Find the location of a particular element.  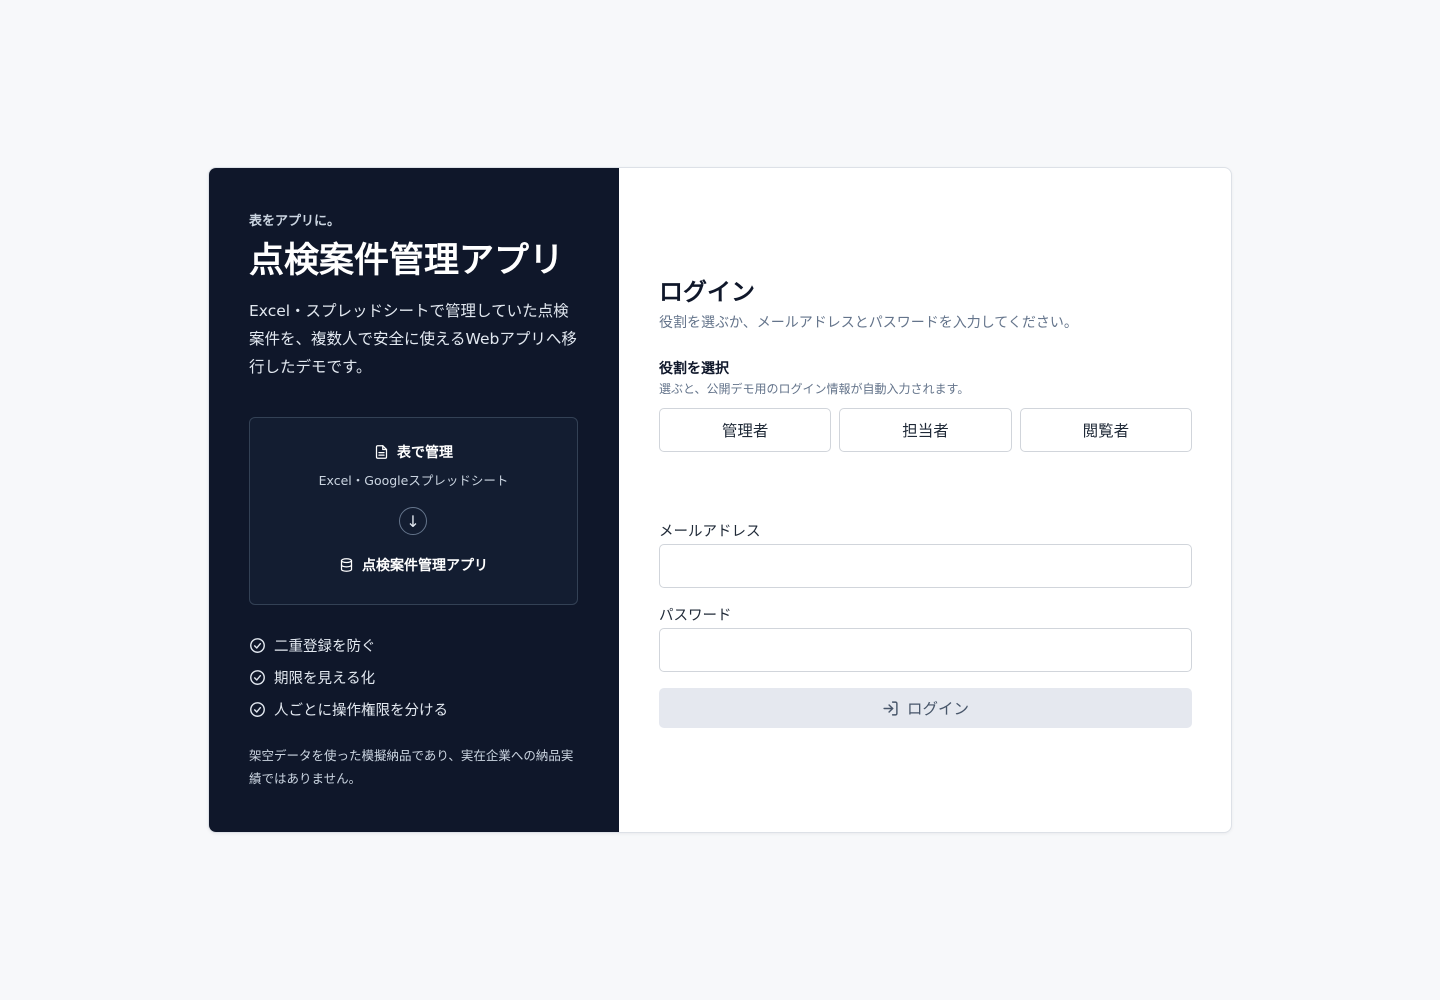

password-label: パスワード is located at coordinates (695, 616).